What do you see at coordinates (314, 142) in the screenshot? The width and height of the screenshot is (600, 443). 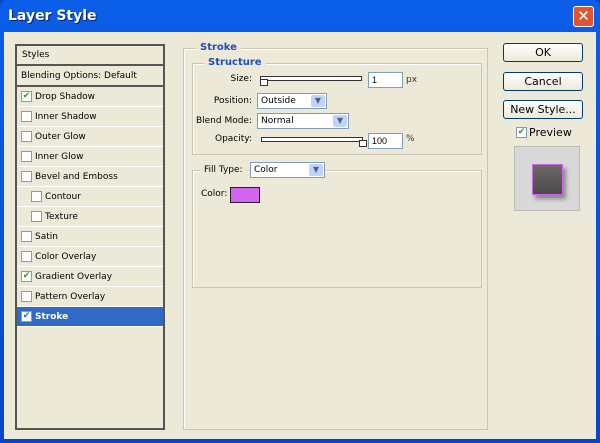 I see `opacity-slider` at bounding box center [314, 142].